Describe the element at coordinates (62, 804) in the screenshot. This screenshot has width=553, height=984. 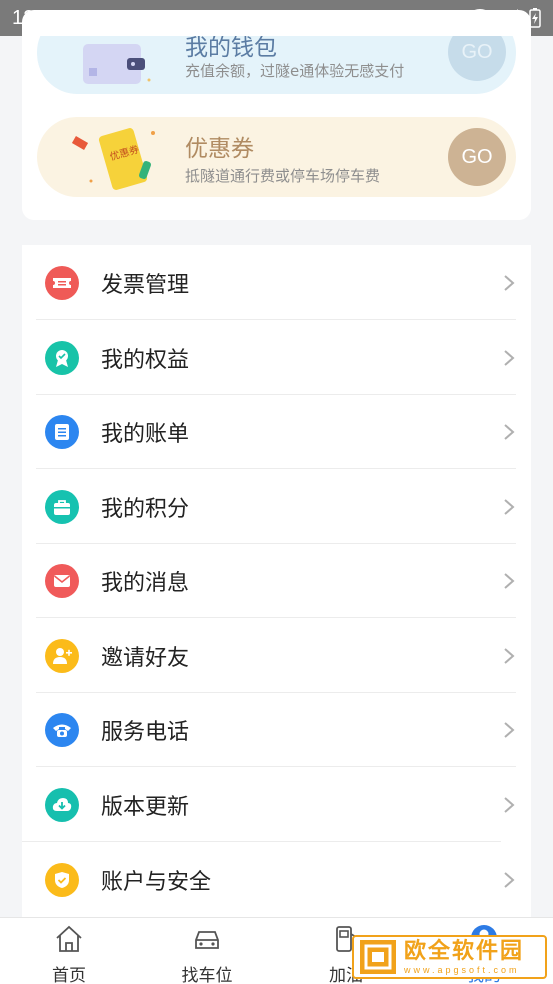
I see `cloud-download-icon` at that location.